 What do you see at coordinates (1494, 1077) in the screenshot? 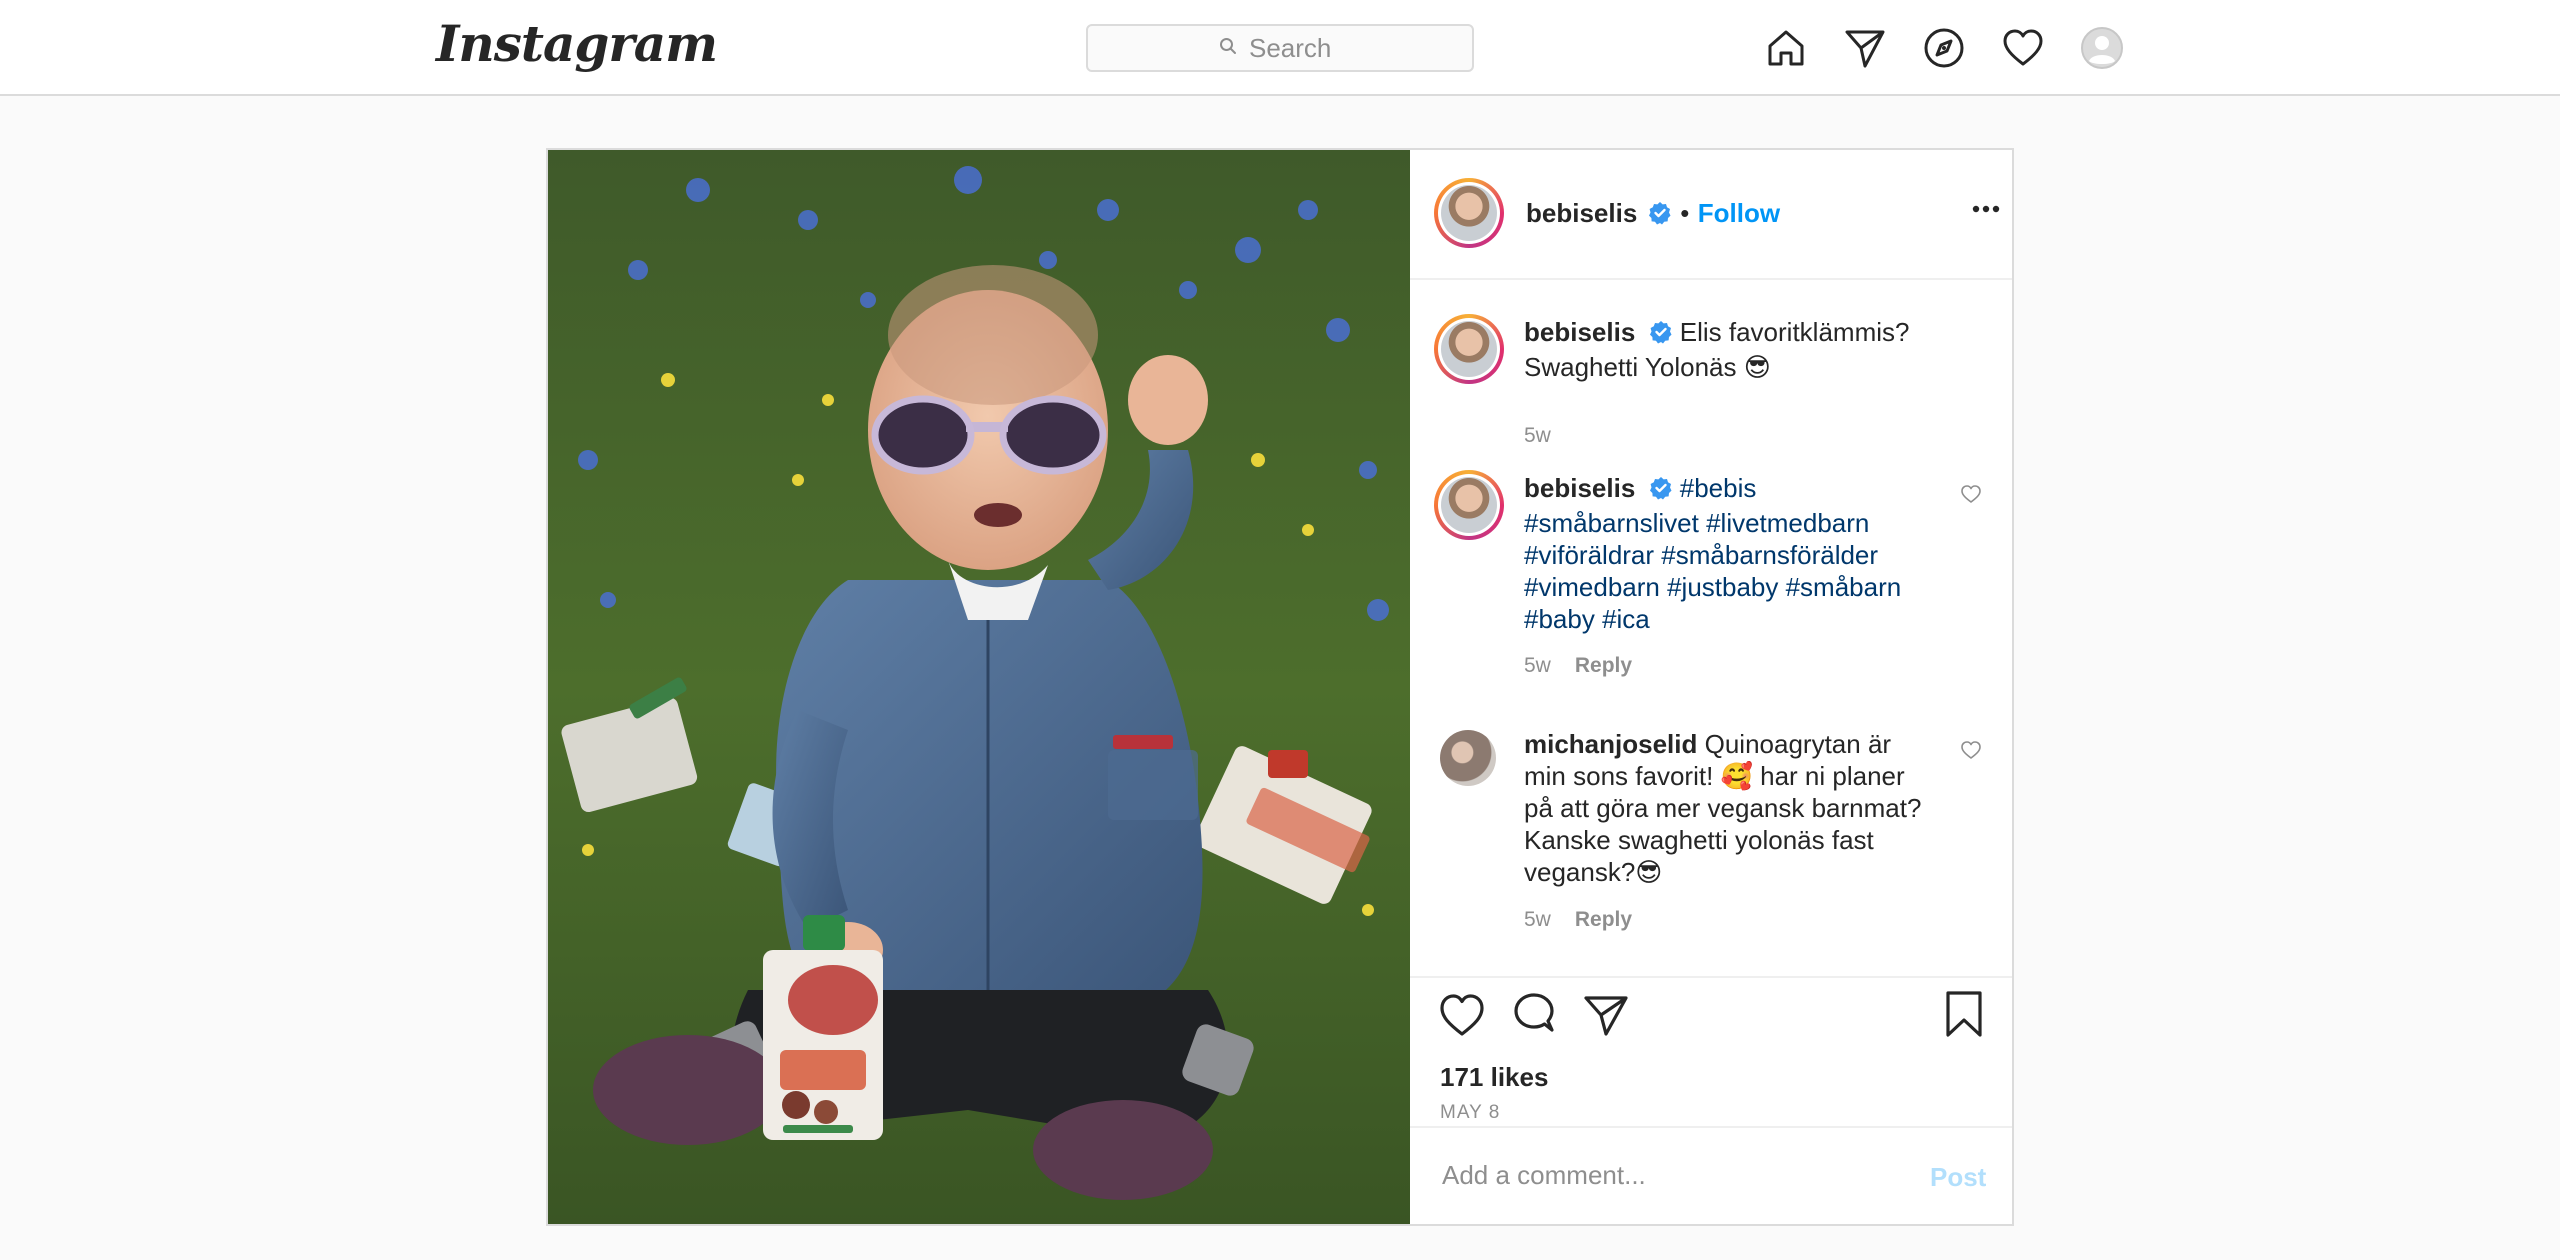
I see `likes-count: 171 likes` at bounding box center [1494, 1077].